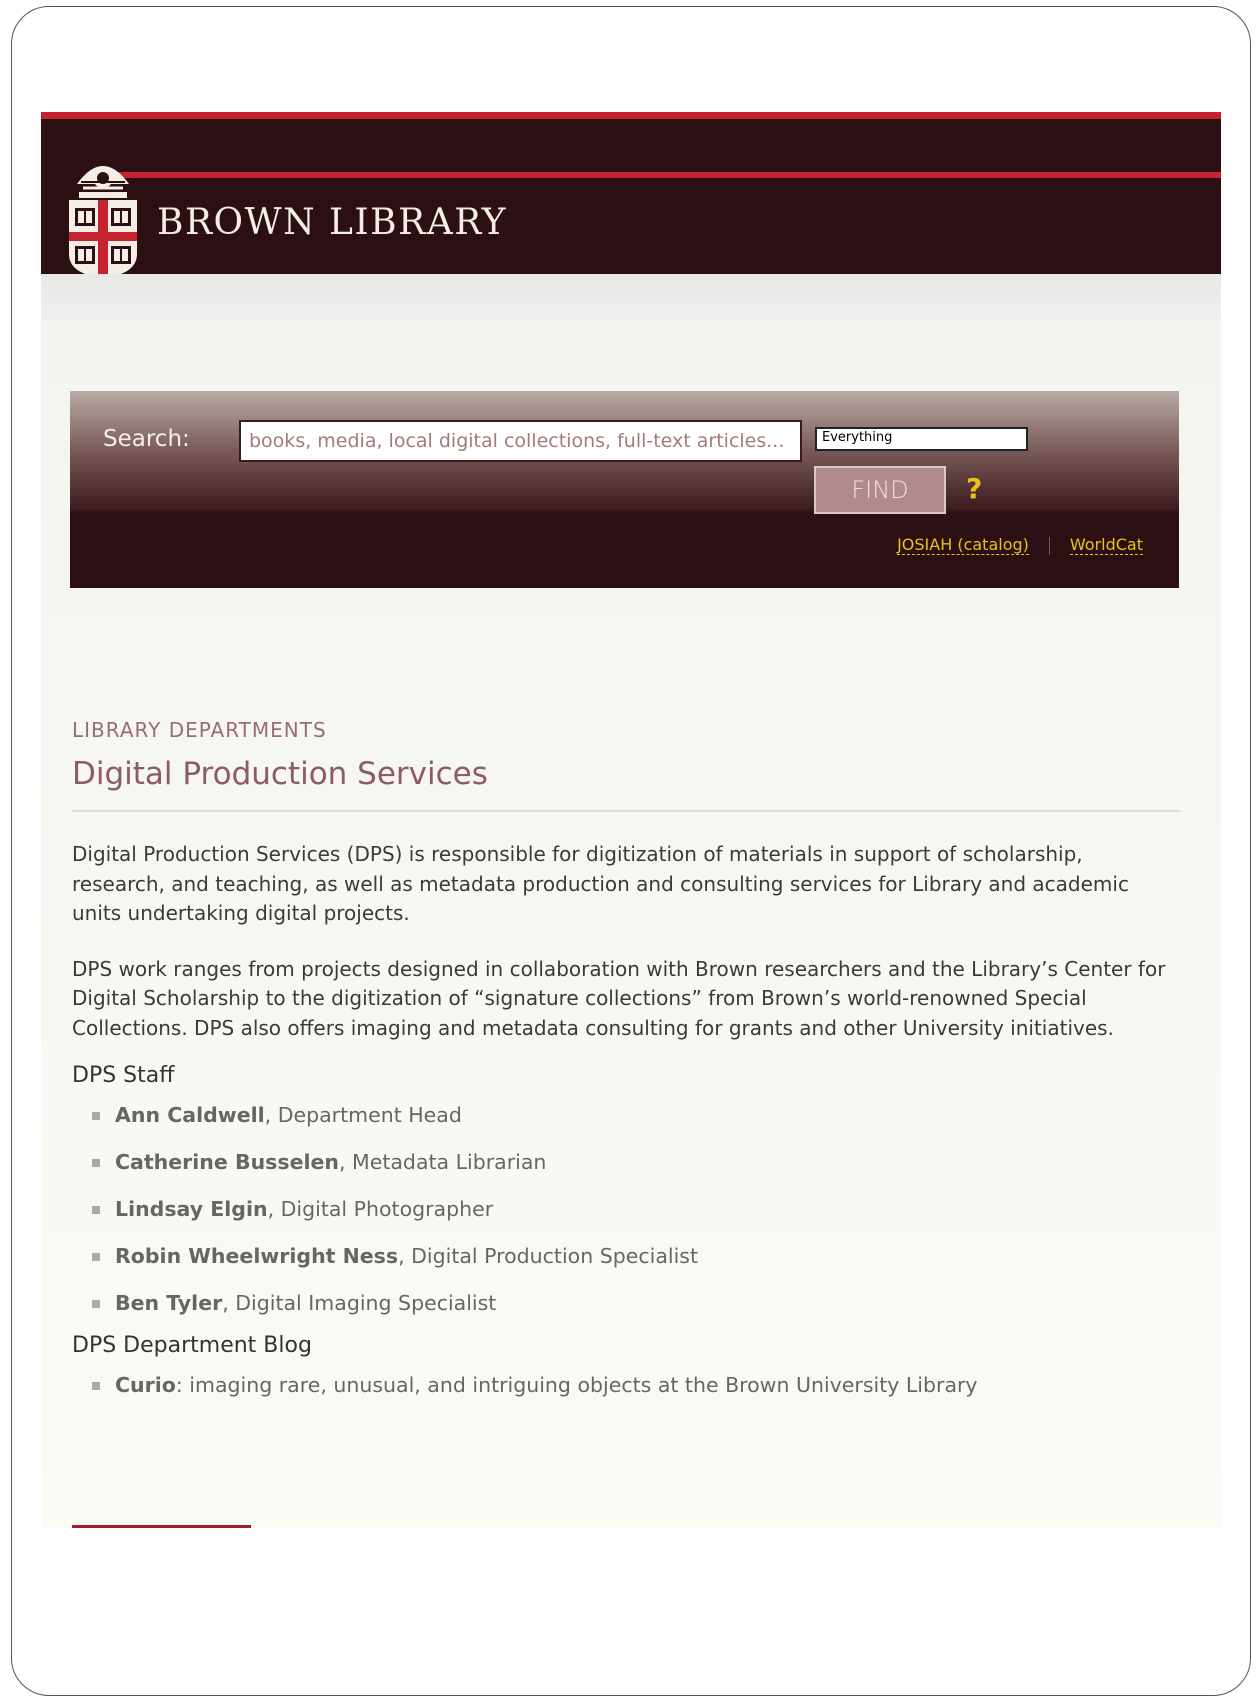 This screenshot has height=1696, width=1257. I want to click on help-icon: ?, so click(974, 488).